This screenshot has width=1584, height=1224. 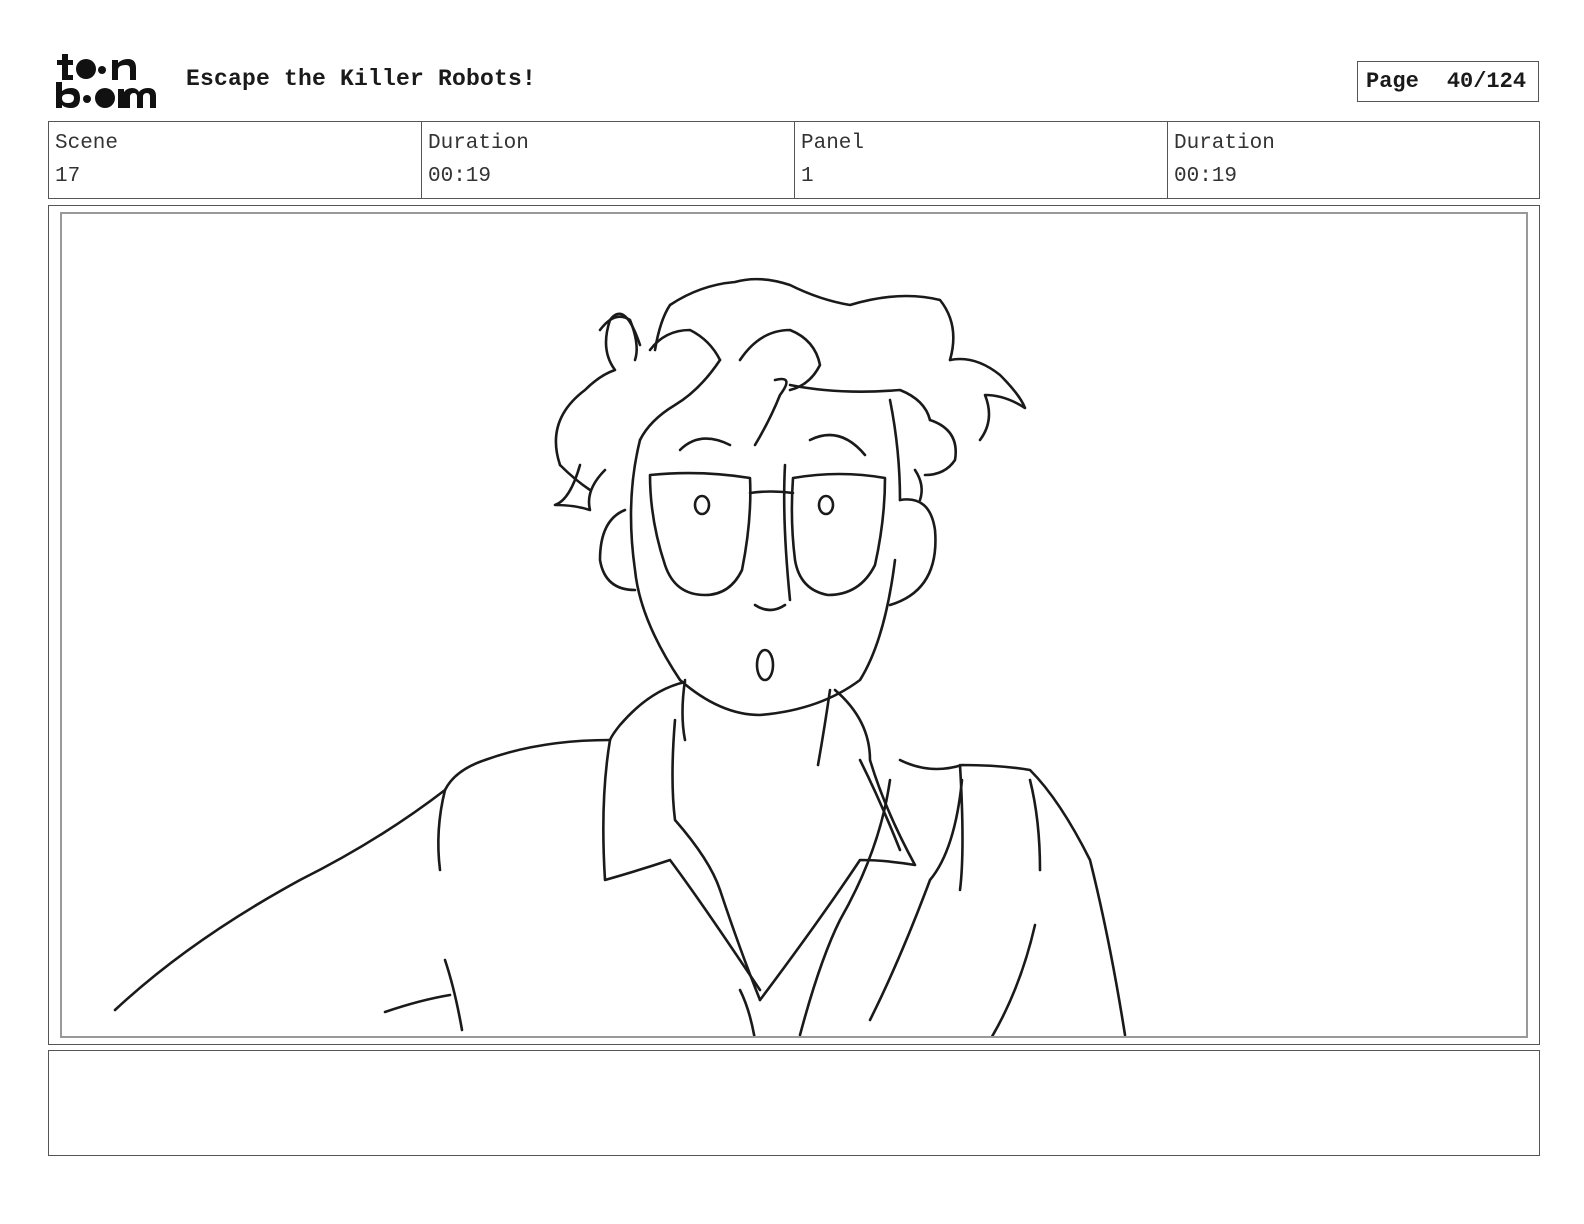 What do you see at coordinates (794, 1103) in the screenshot?
I see `panel-notes-box` at bounding box center [794, 1103].